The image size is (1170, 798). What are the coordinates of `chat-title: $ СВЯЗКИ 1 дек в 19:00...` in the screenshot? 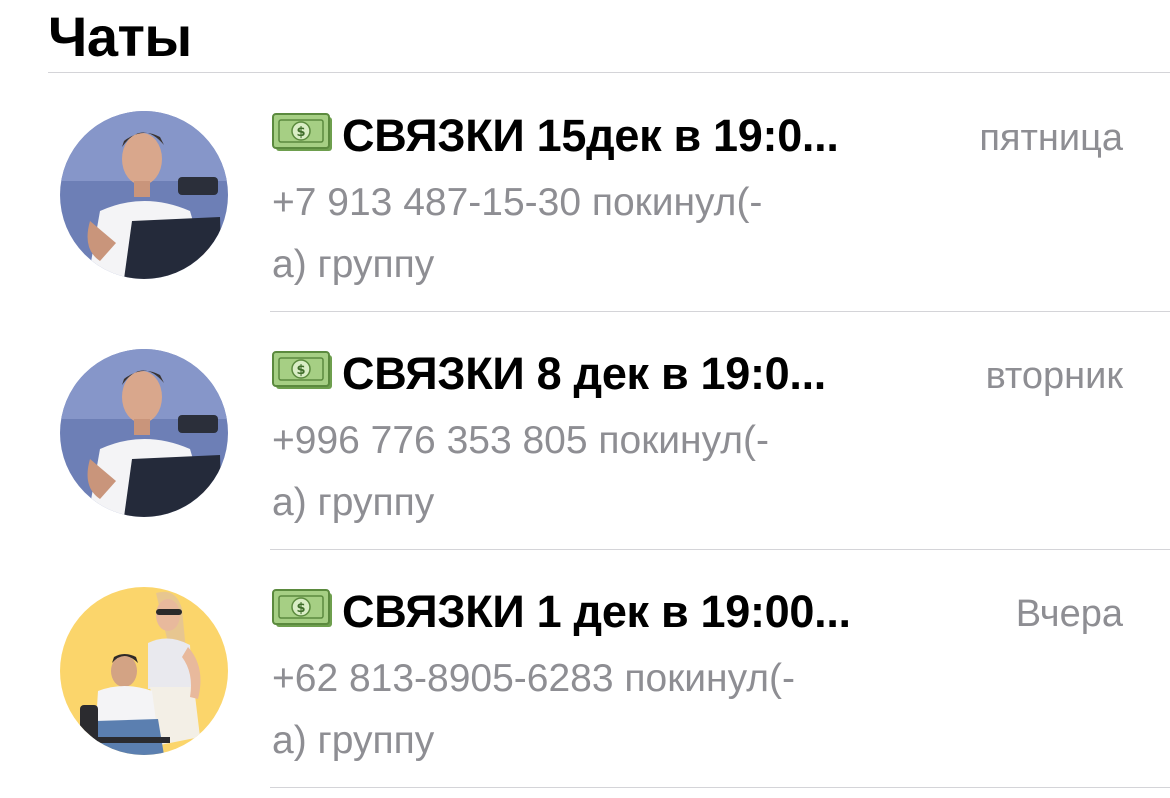 It's located at (561, 612).